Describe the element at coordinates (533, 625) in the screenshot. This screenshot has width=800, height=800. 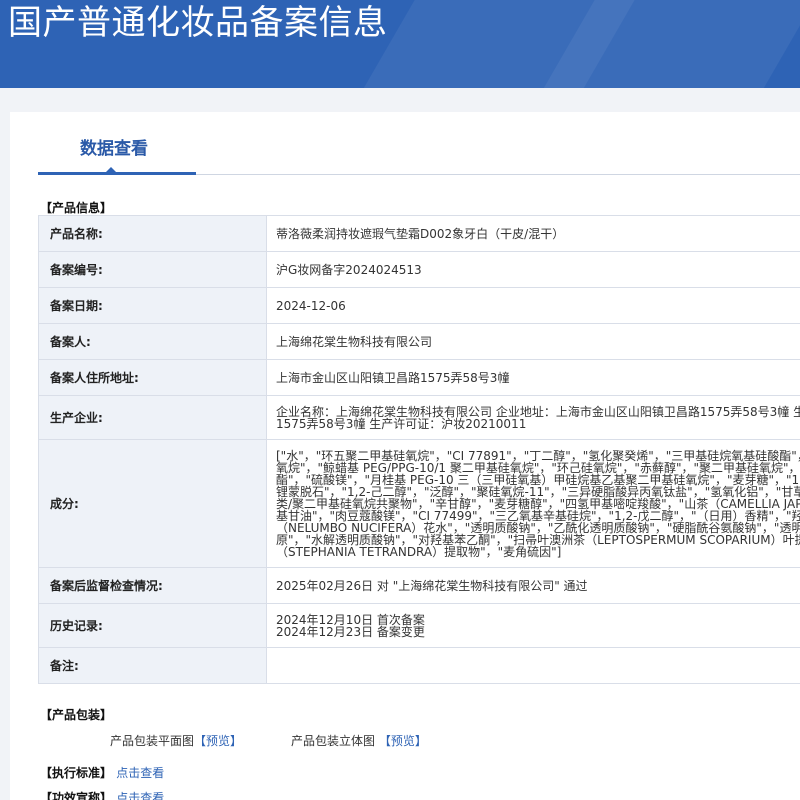
I see `info-value-history: 2024年12月10日 首次备案 2024年12月23日 备案变更` at that location.